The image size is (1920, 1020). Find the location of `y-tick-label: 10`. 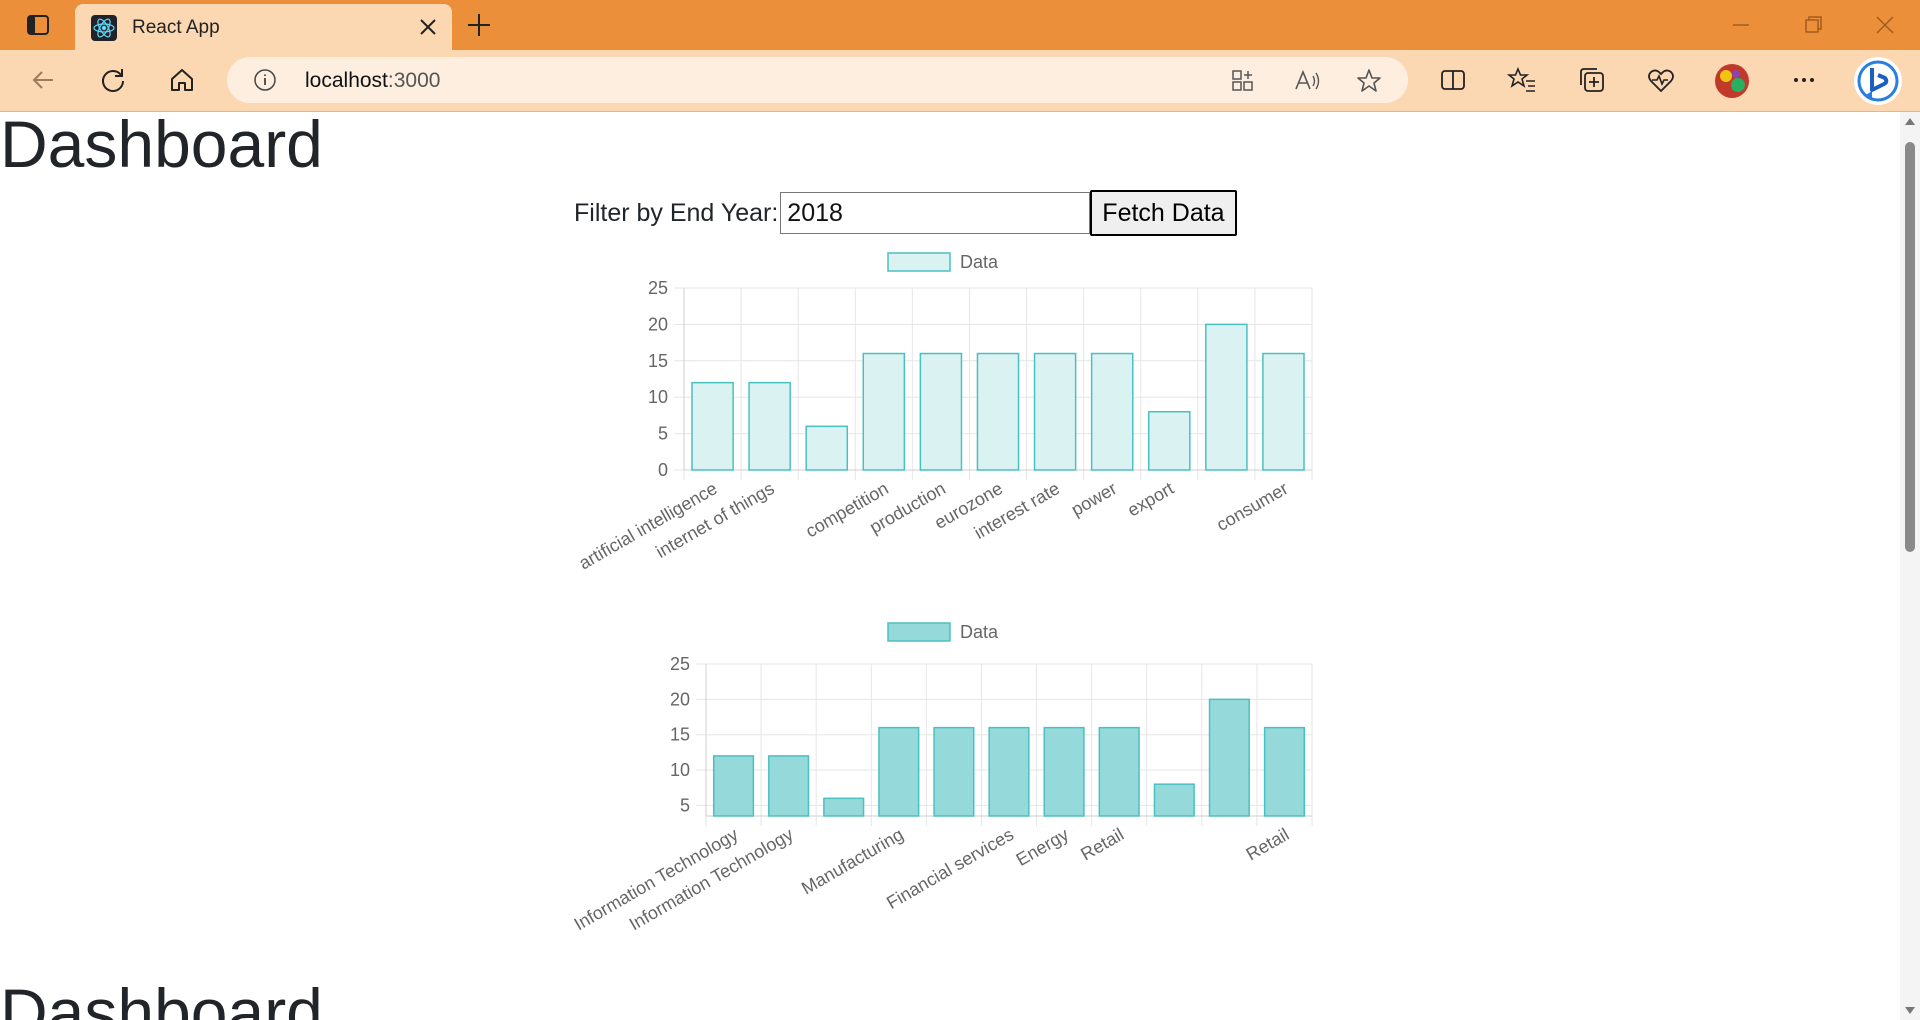

y-tick-label: 10 is located at coordinates (680, 770).